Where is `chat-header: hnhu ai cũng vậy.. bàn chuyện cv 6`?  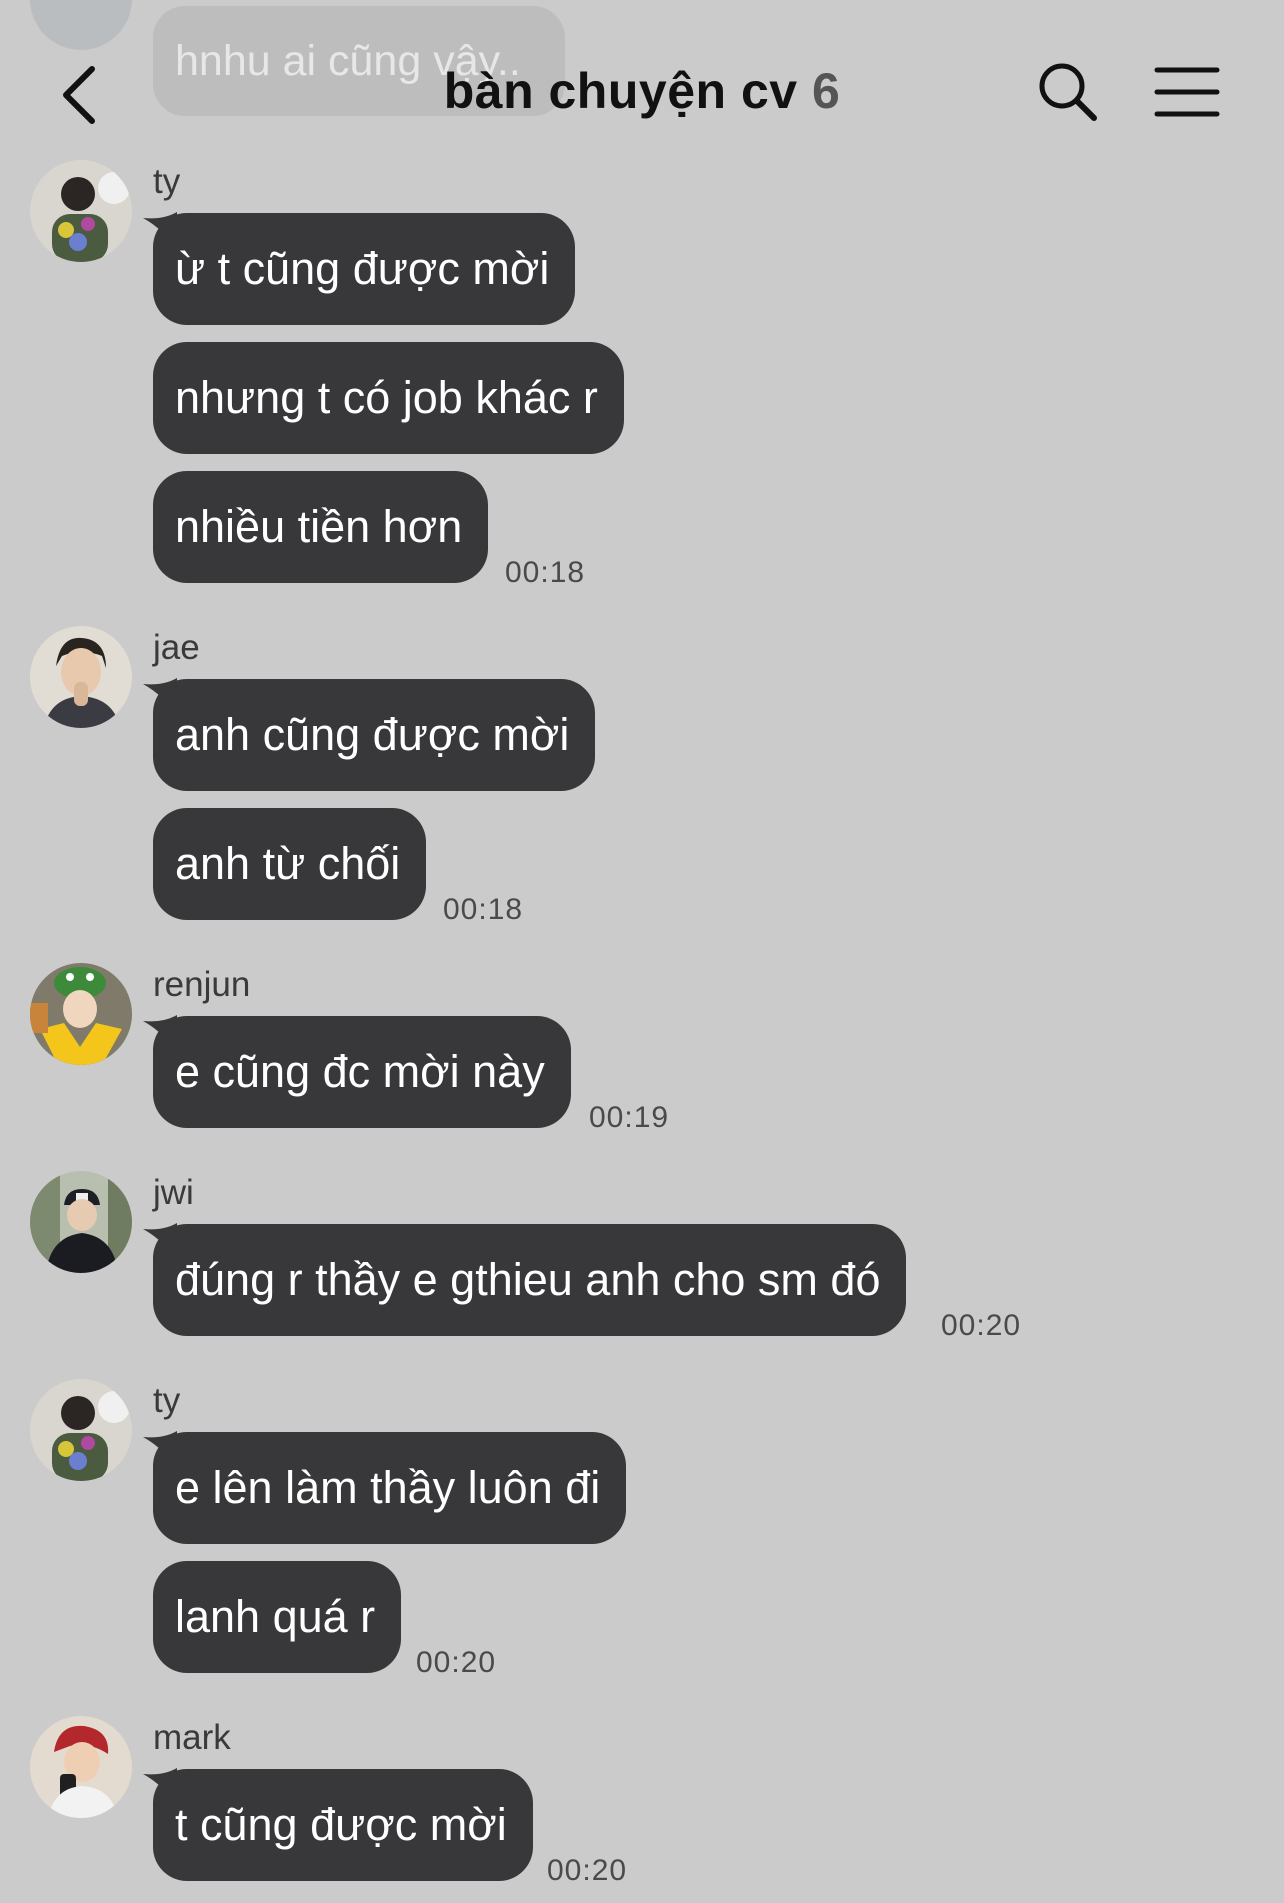
chat-header: hnhu ai cũng vậy.. bàn chuyện cv 6 is located at coordinates (642, 95).